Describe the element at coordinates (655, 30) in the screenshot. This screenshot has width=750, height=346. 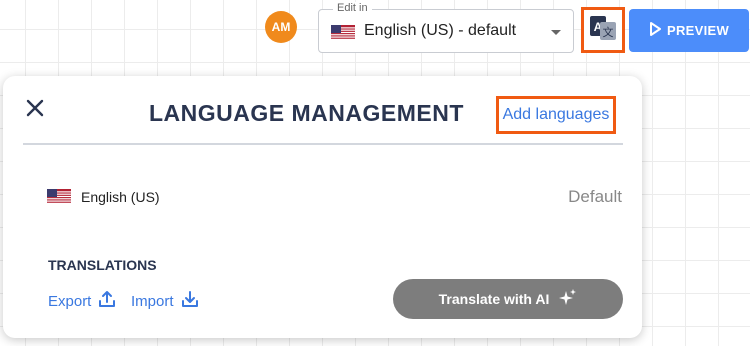
I see `play-icon` at that location.